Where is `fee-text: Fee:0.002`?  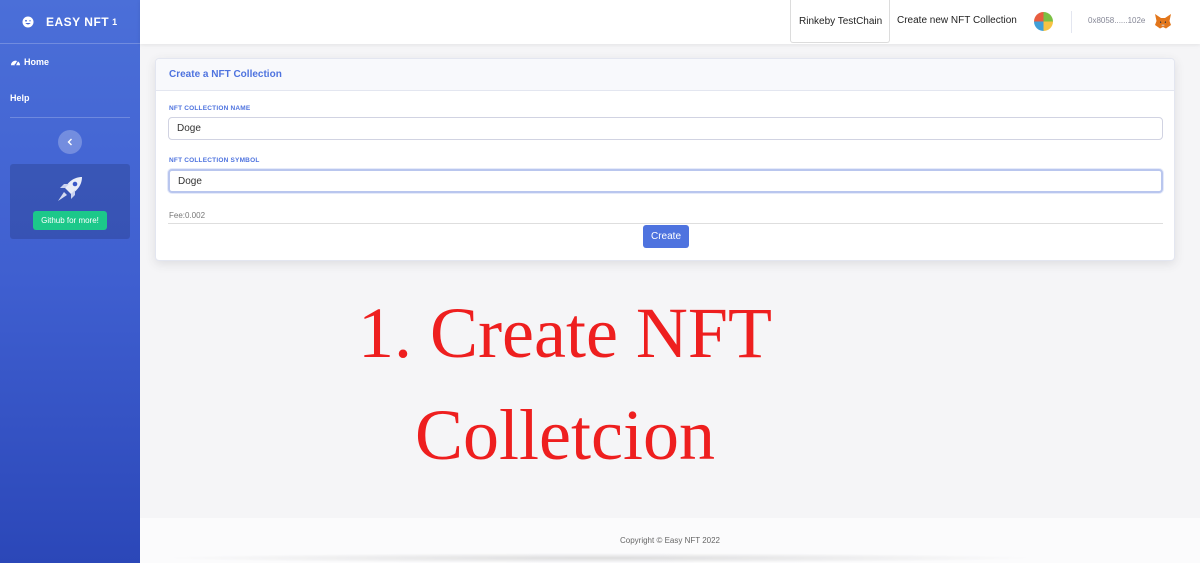
fee-text: Fee:0.002 is located at coordinates (187, 215).